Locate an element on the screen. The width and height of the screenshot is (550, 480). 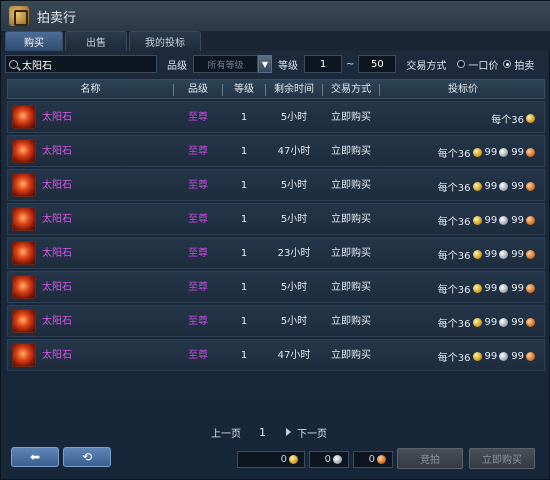
col-trade: 交易方式 is located at coordinates (351, 90).